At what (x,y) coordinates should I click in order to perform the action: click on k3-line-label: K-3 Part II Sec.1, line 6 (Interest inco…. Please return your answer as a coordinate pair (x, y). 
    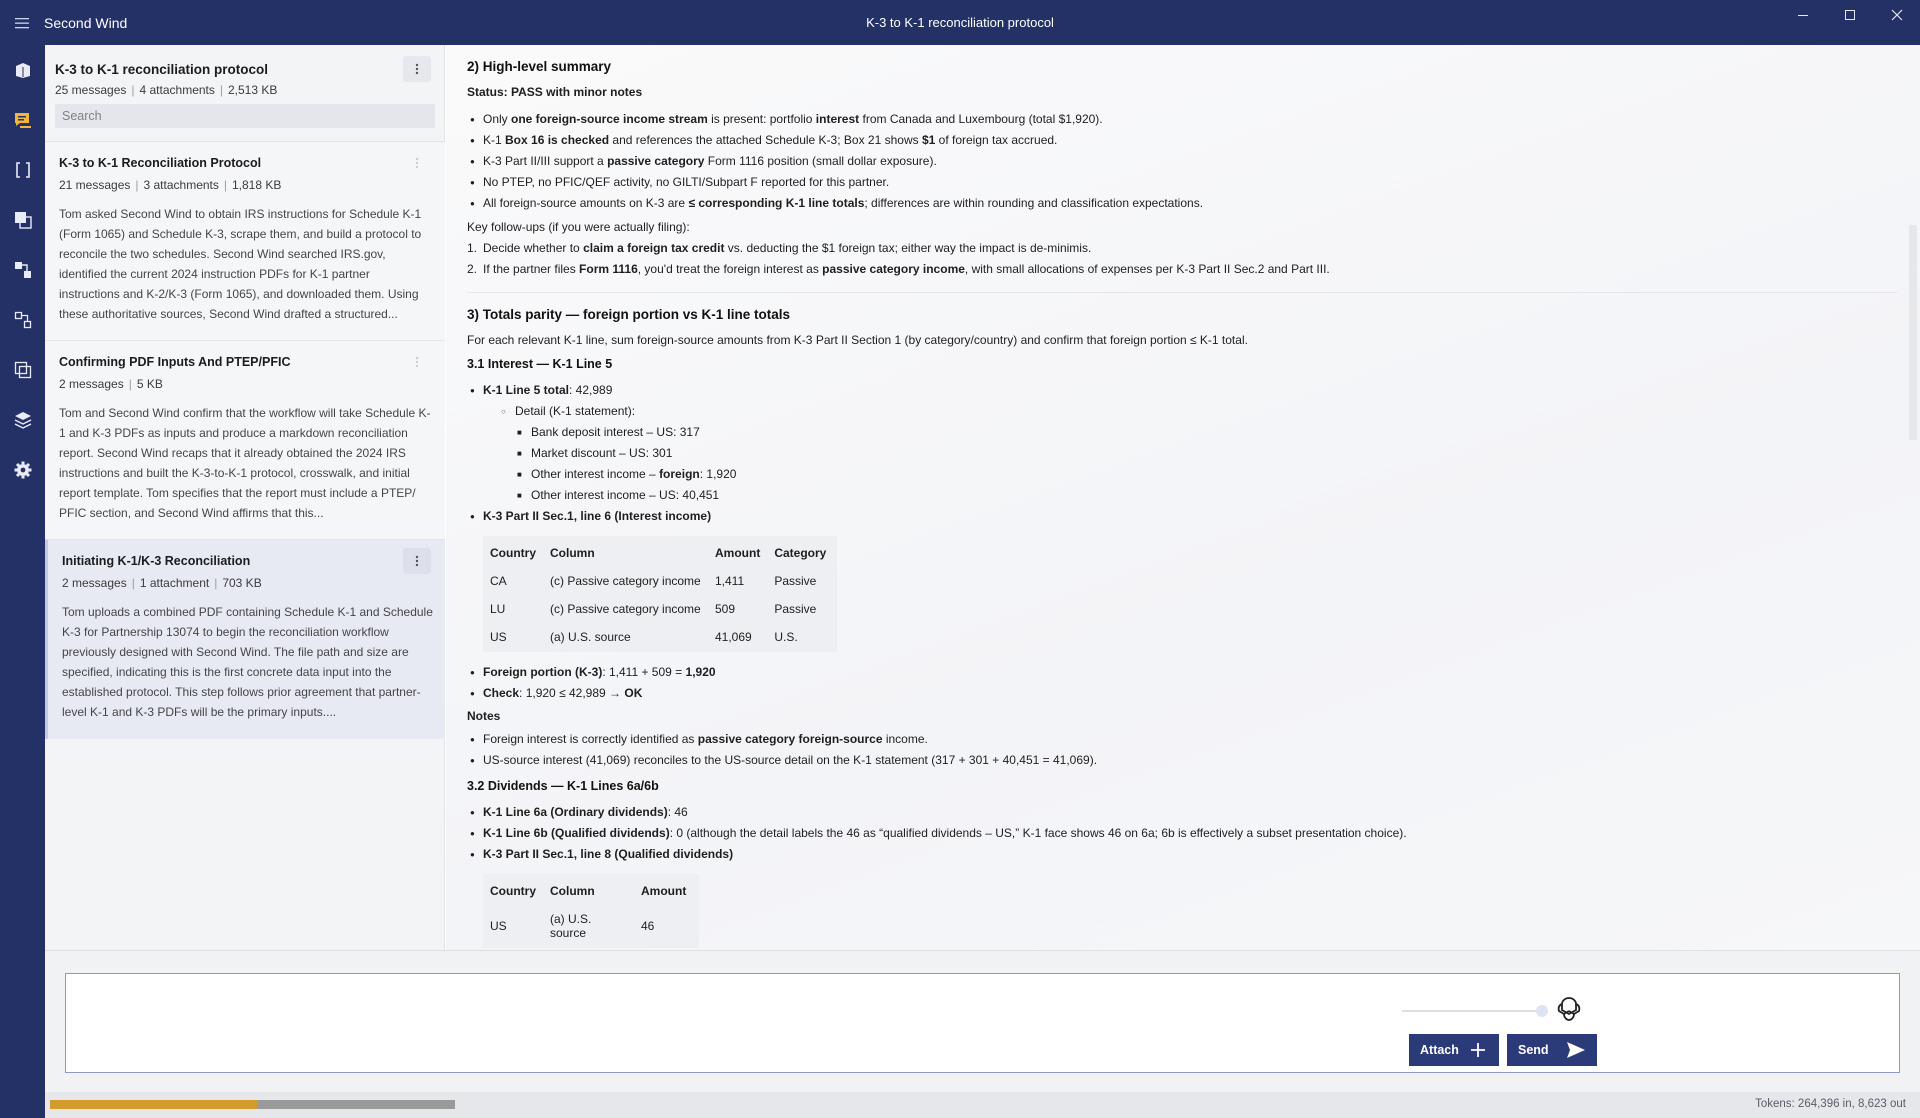
    Looking at the image, I should click on (1182, 516).